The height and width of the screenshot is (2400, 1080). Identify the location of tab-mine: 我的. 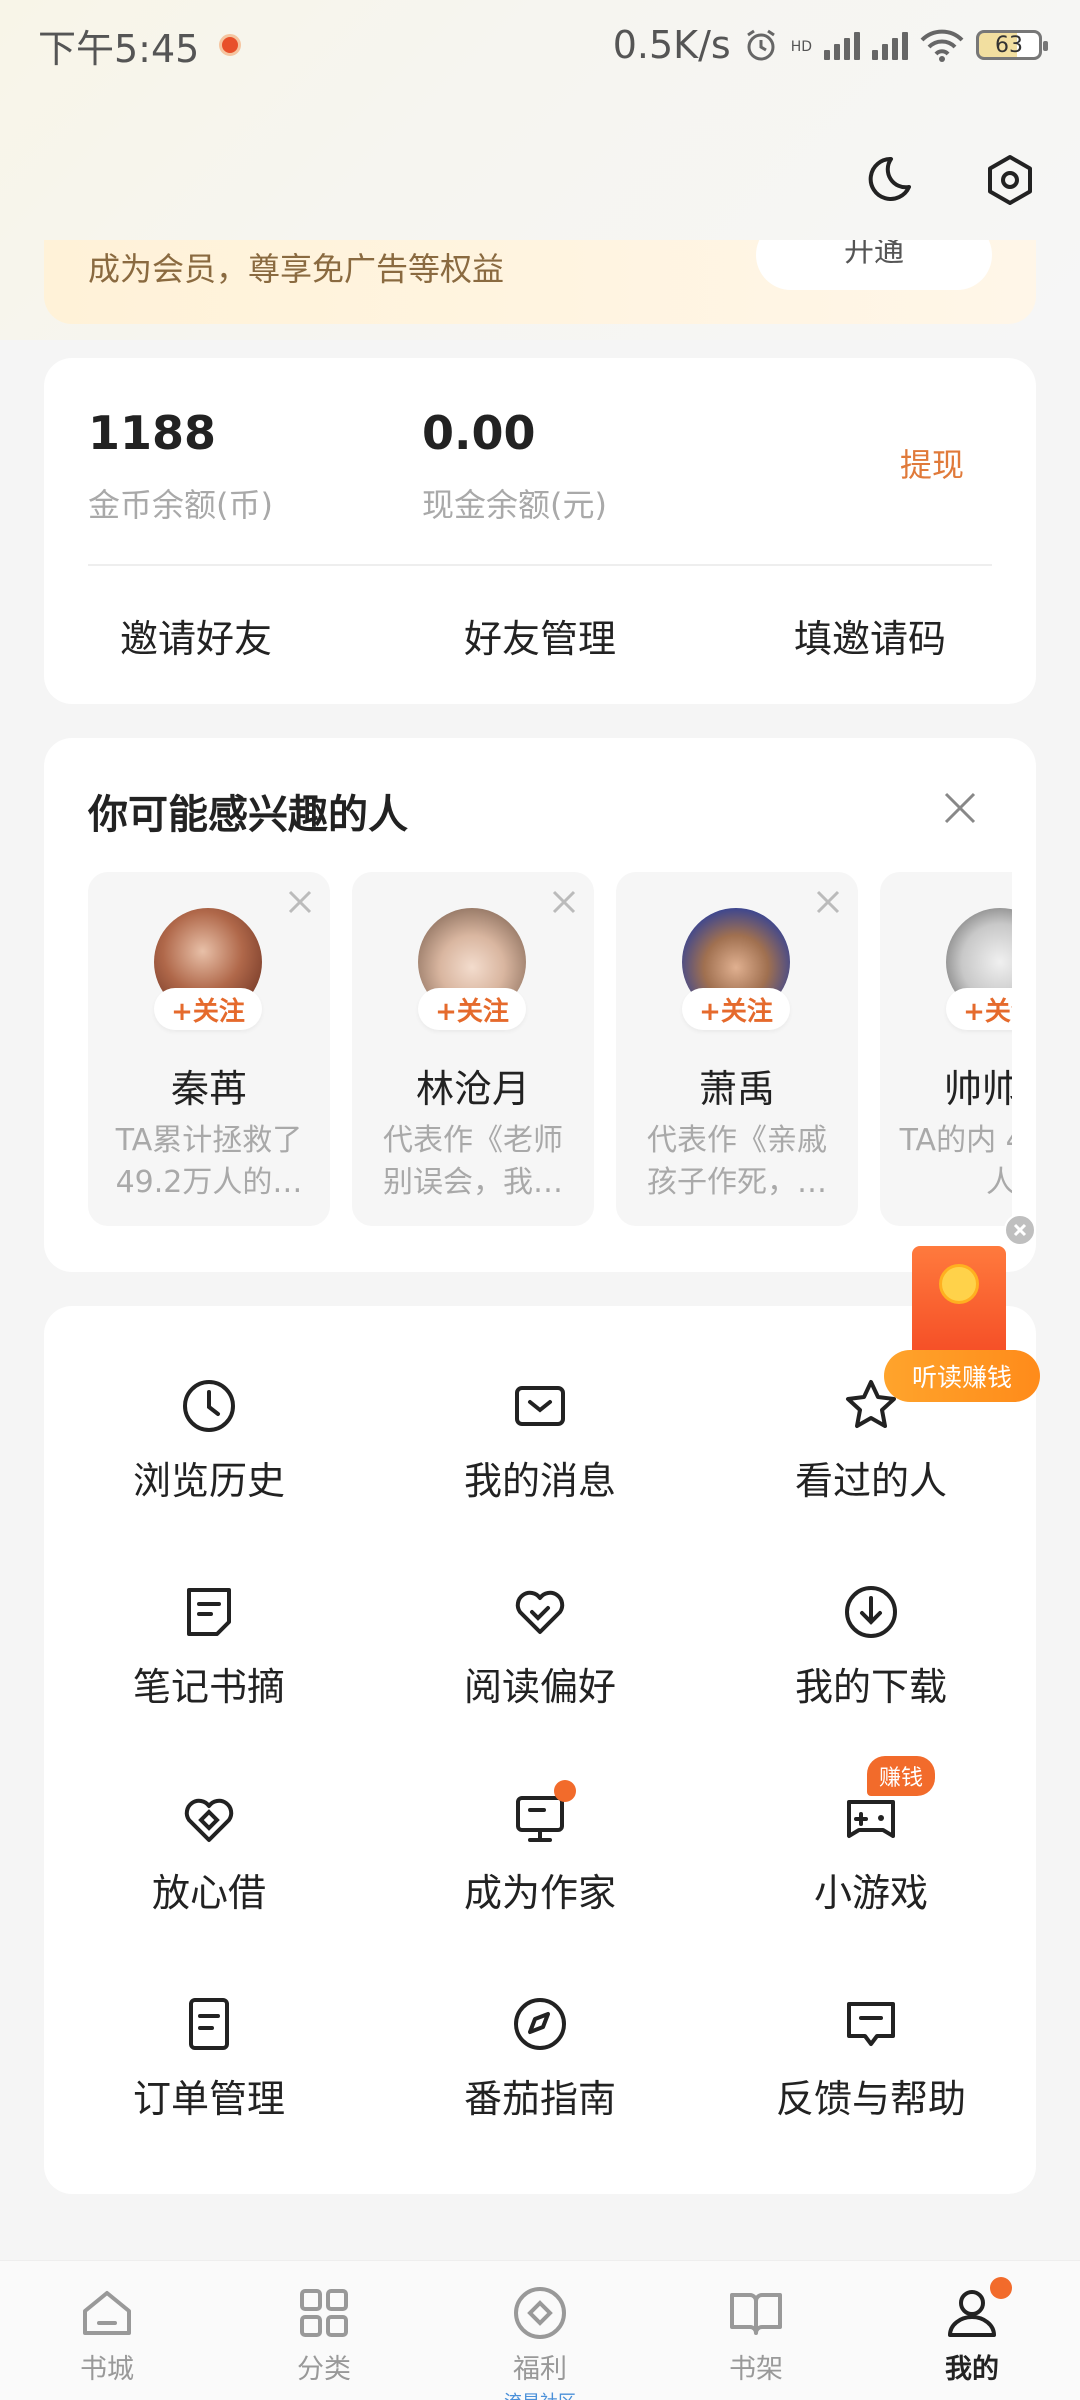
(972, 2331).